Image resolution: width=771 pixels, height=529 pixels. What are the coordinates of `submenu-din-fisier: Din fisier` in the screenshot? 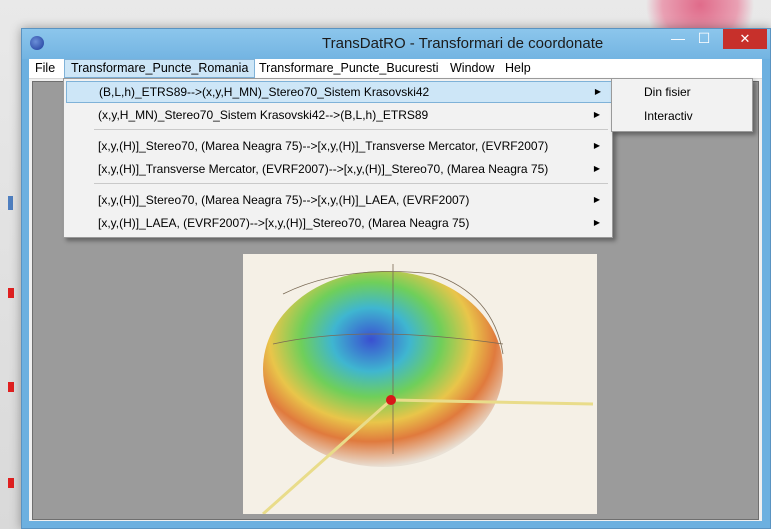 It's located at (682, 92).